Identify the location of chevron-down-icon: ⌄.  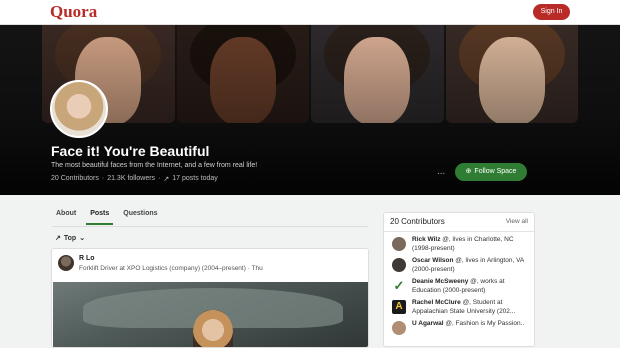
(82, 238).